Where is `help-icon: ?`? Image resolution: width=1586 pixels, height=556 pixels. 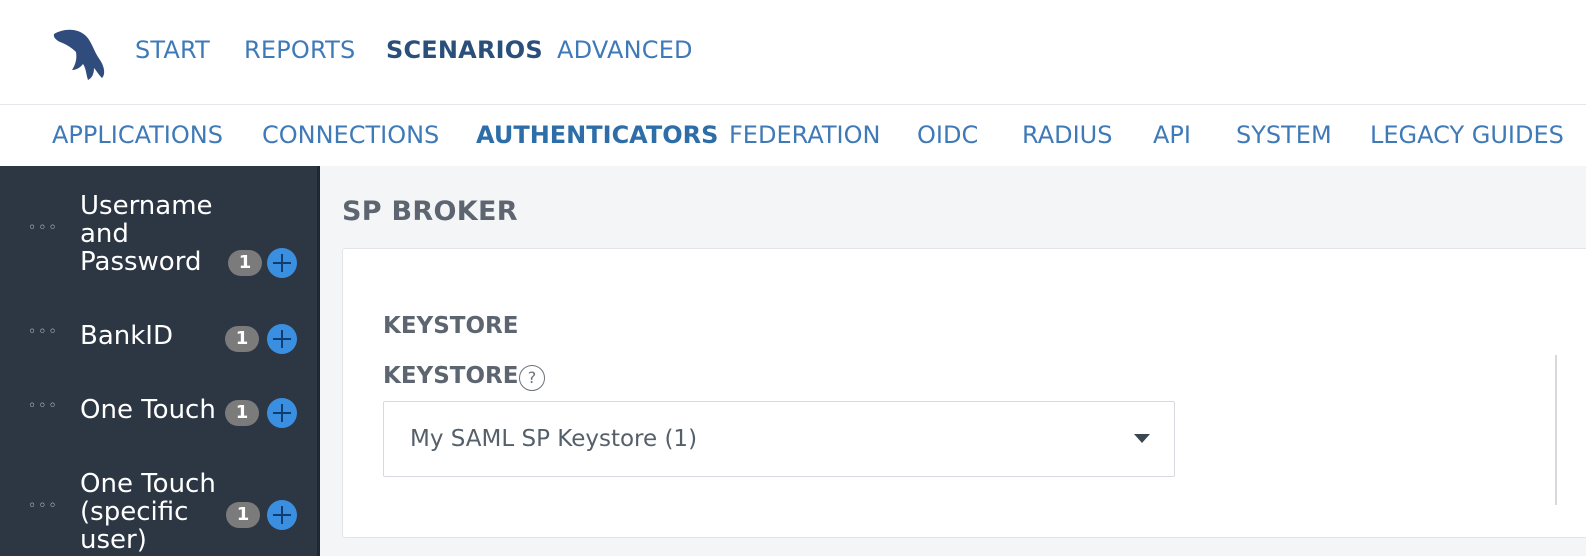
help-icon: ? is located at coordinates (532, 378).